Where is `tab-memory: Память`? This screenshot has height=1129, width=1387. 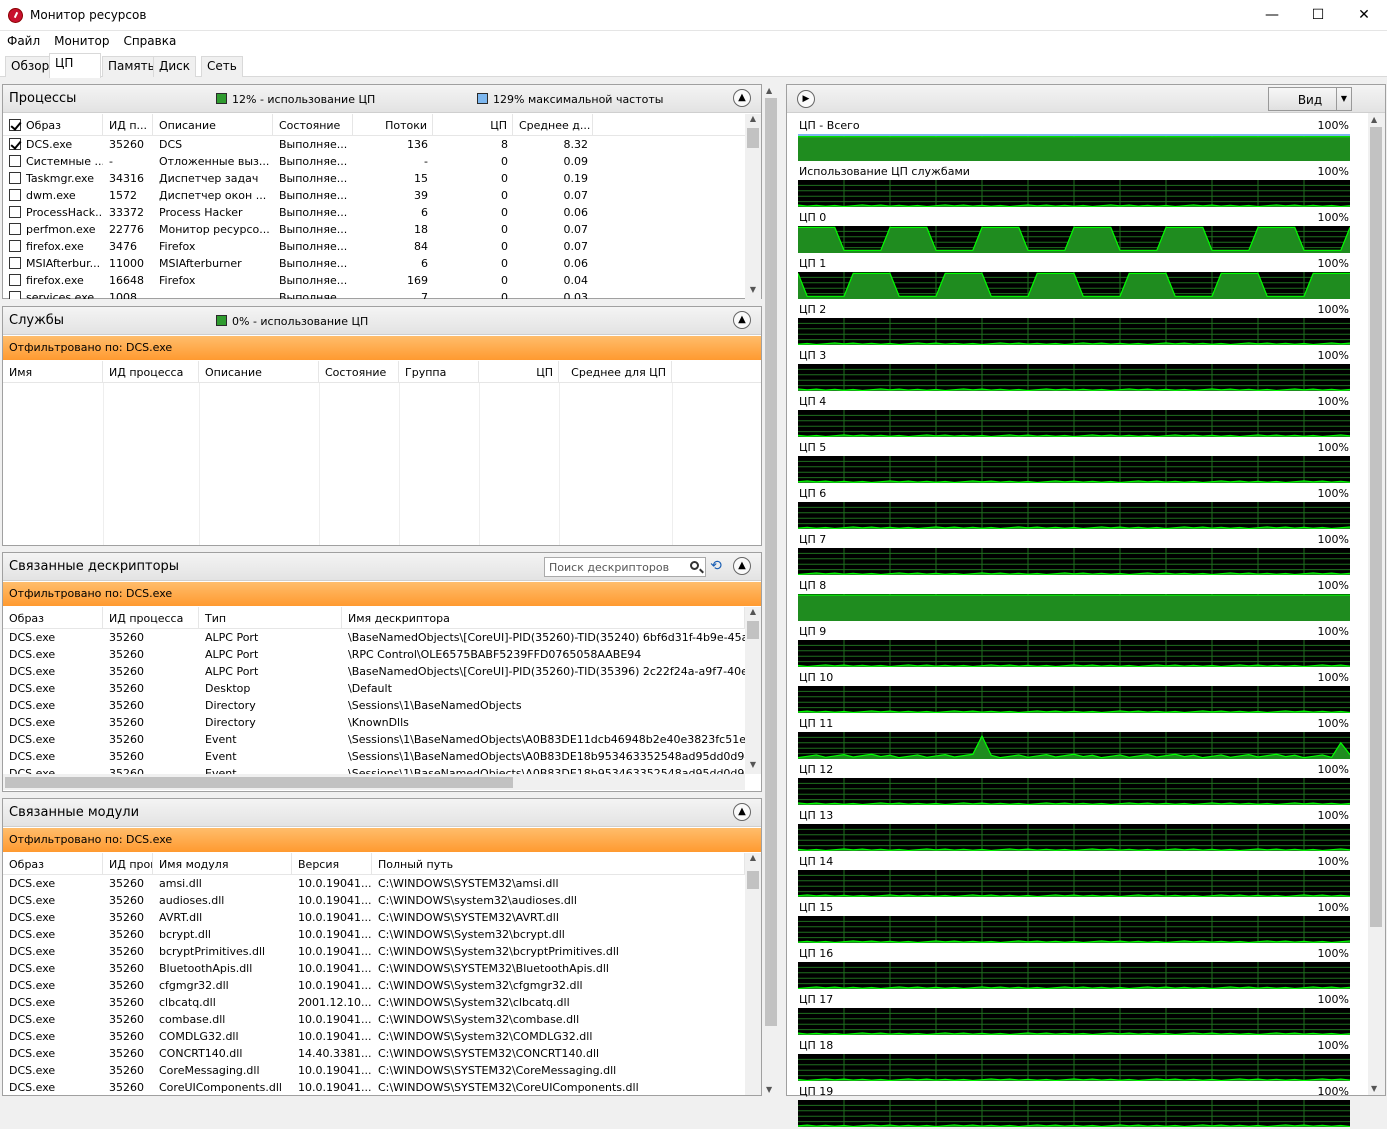
tab-memory: Память is located at coordinates (131, 66).